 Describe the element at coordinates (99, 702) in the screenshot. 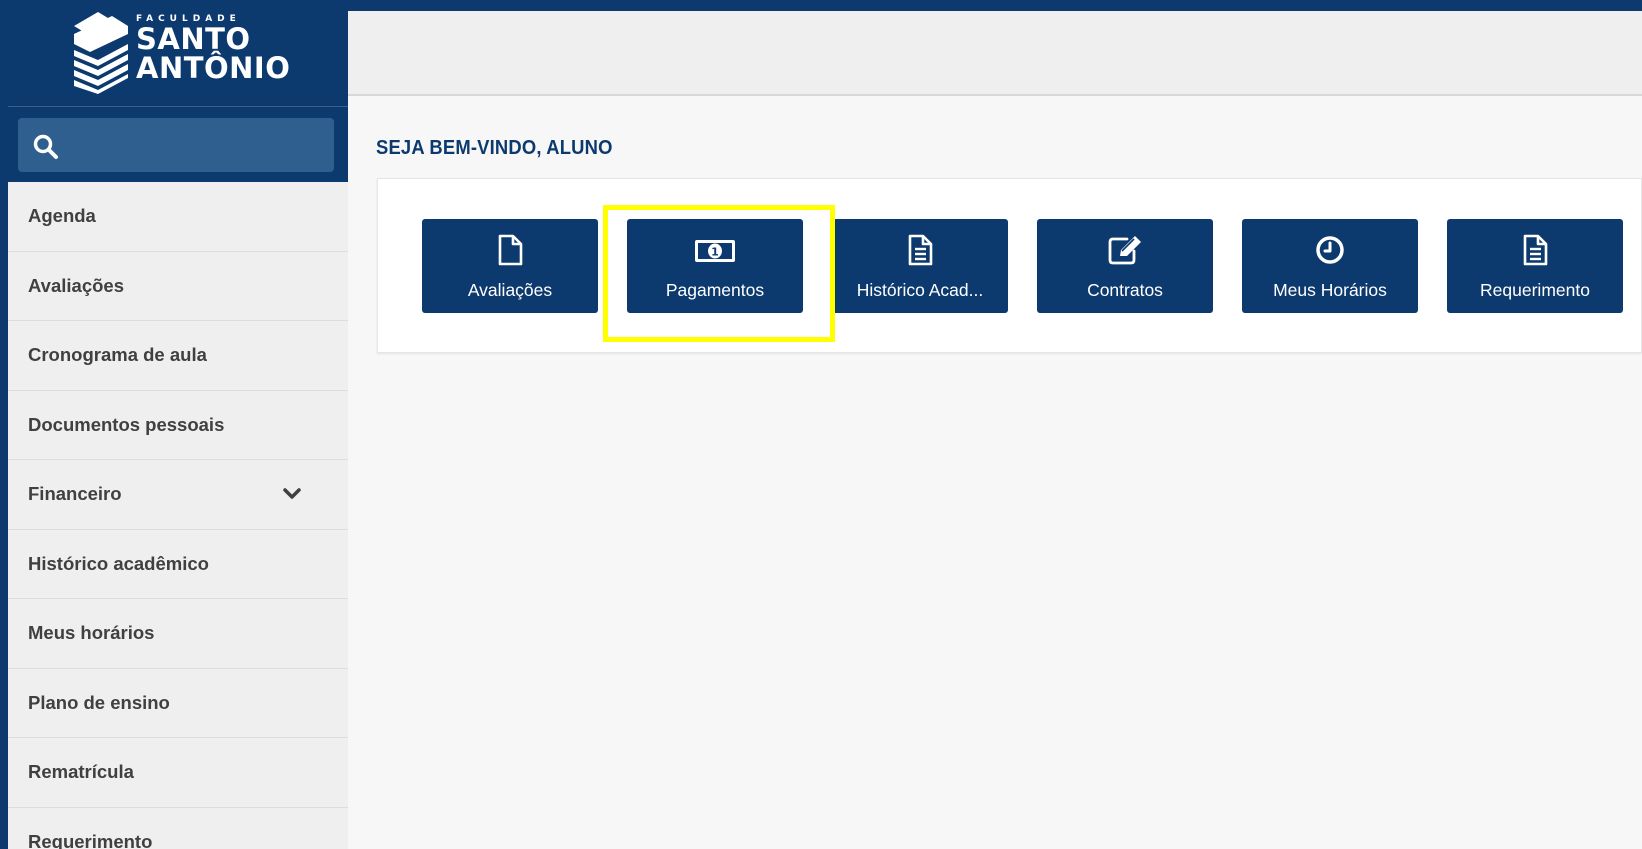

I see `sidebar-item-label: Plano de ensino` at that location.